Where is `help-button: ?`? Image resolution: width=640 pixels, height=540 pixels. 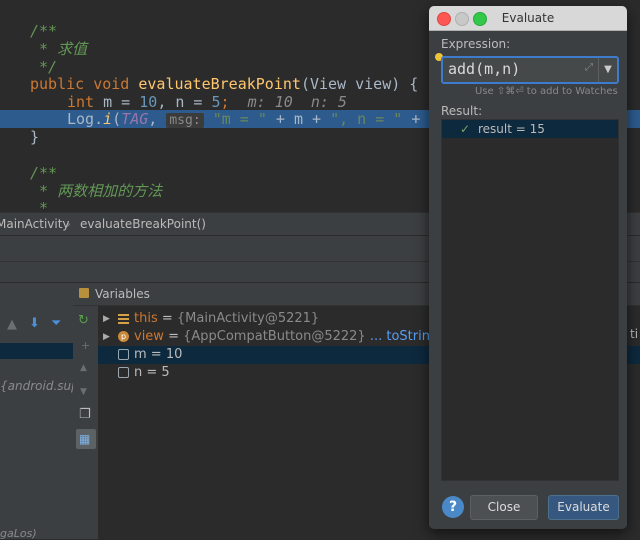 help-button: ? is located at coordinates (453, 507).